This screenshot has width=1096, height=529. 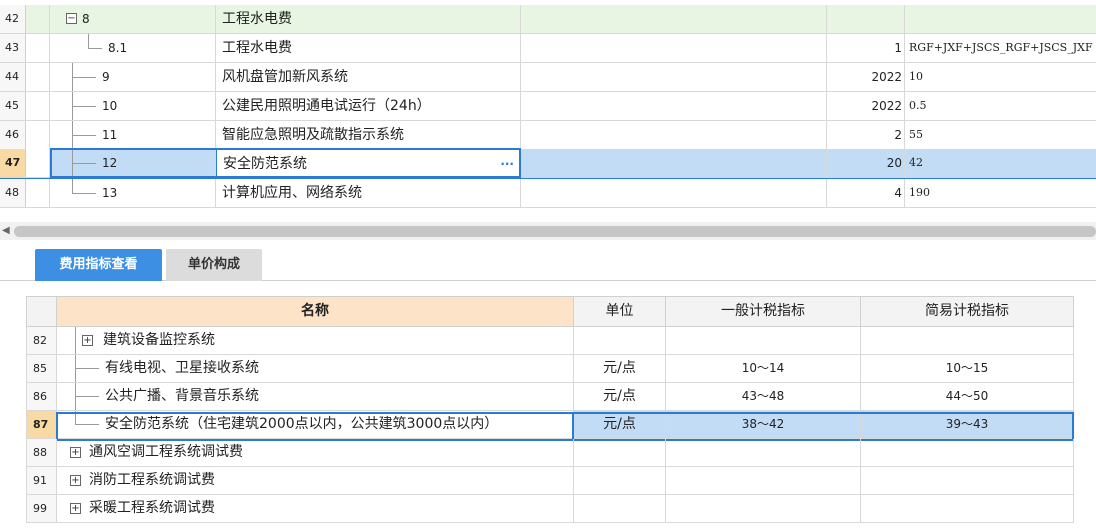 I want to click on code-cell: 12, so click(x=133, y=163).